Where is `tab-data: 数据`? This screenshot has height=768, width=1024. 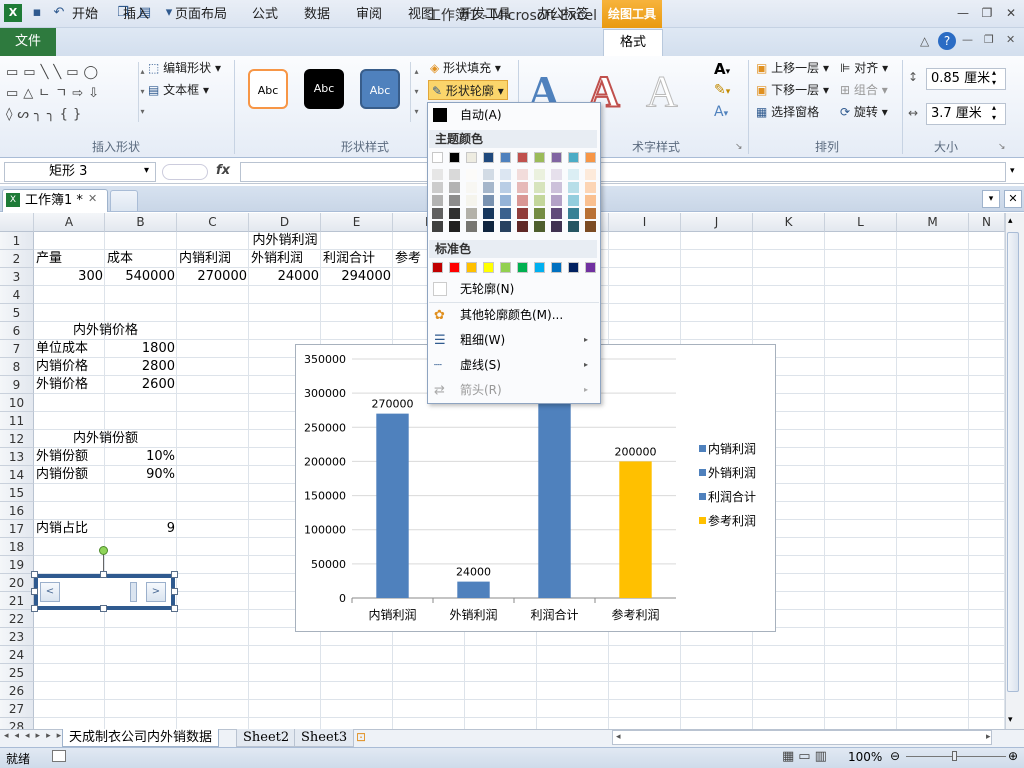 tab-data: 数据 is located at coordinates (317, 15).